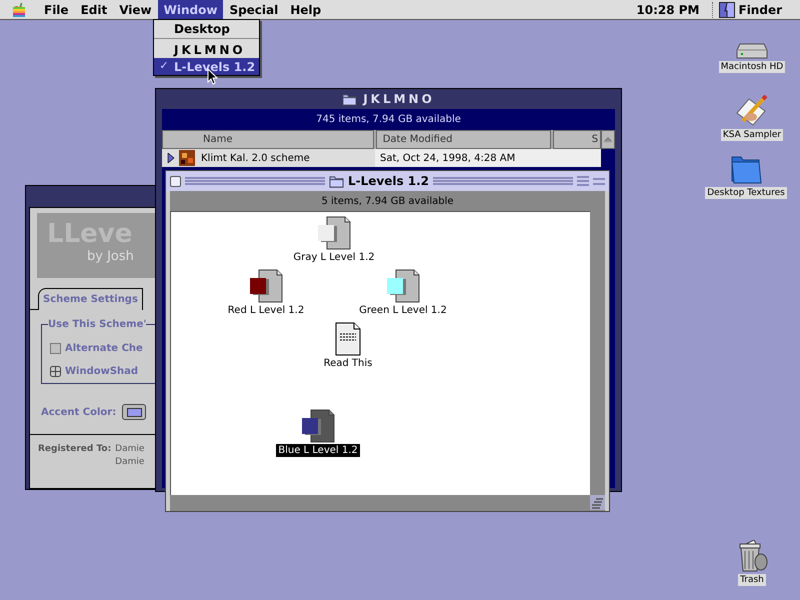  I want to click on text-document-icon, so click(348, 339).